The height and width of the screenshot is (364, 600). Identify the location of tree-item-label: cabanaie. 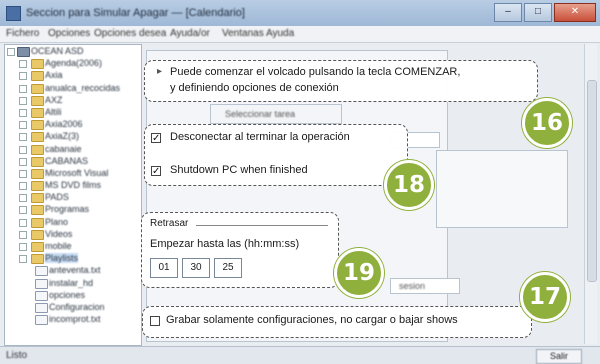
(63, 148).